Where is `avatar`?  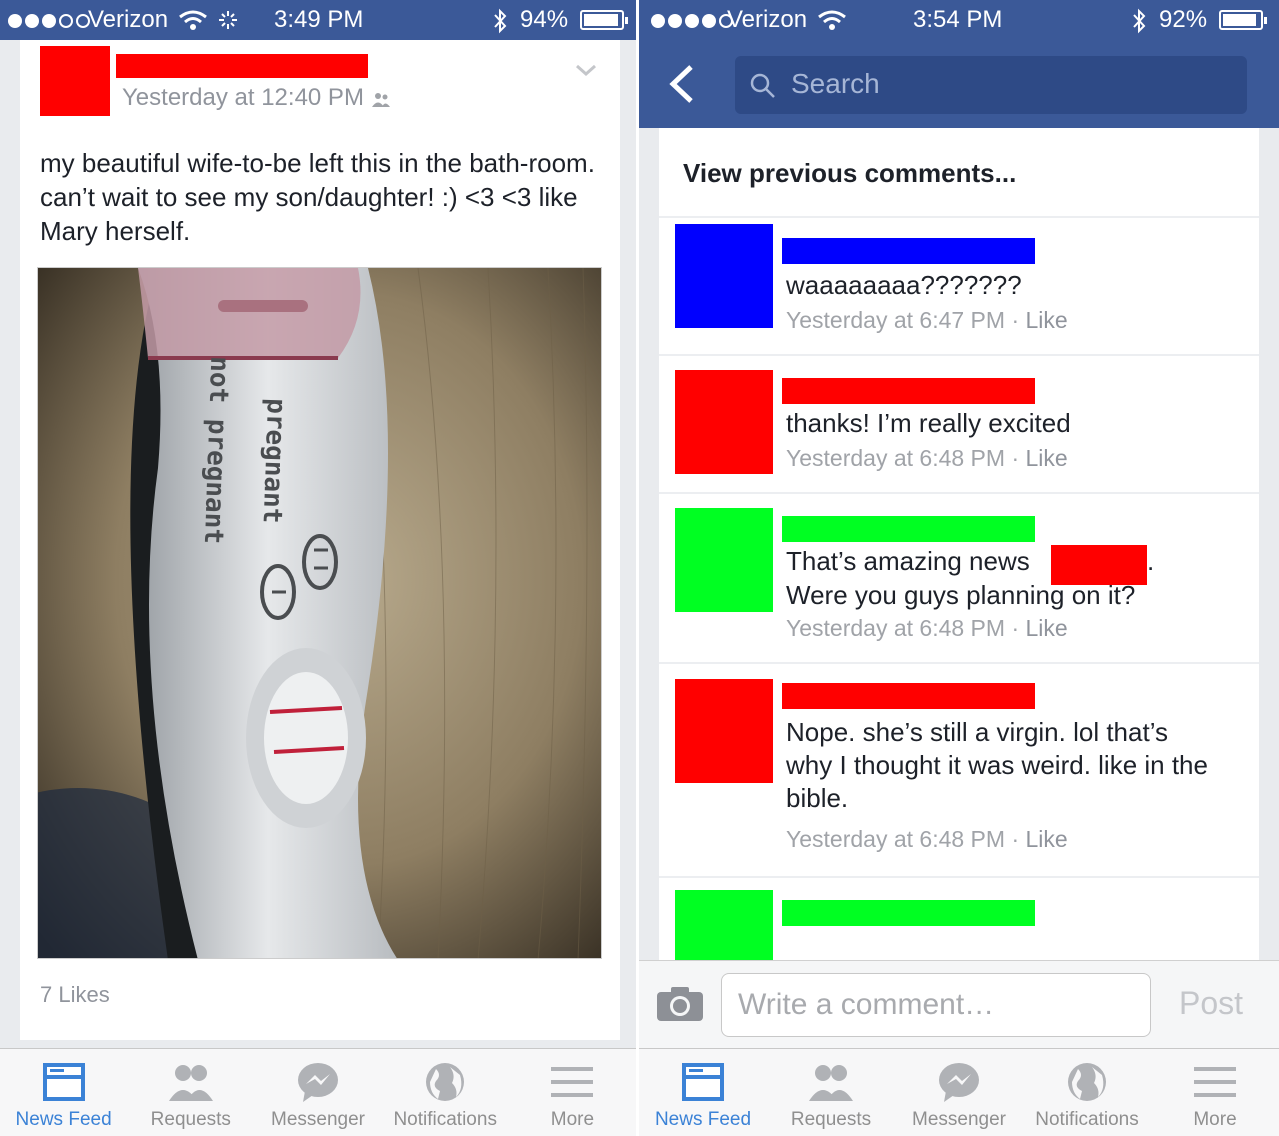
avatar is located at coordinates (75, 81).